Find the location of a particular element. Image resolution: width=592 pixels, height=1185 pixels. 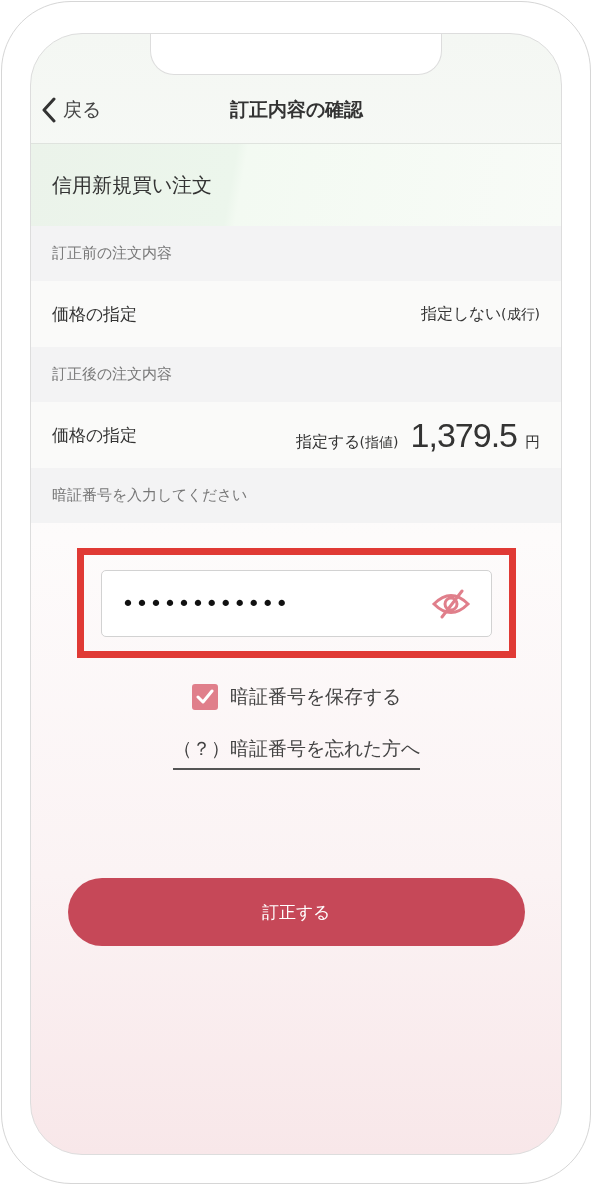

section-heading: 暗証番号を入力してください is located at coordinates (296, 495).